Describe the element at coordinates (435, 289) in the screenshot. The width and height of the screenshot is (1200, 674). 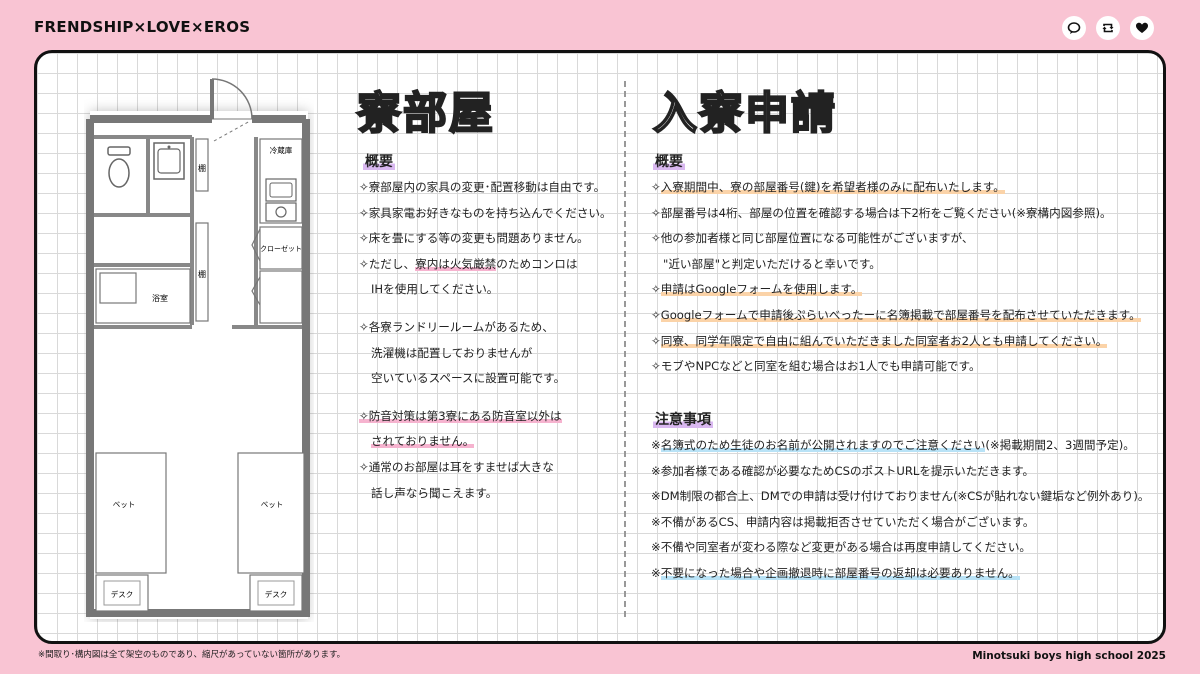
I see `list-item: IHを使用してください。` at that location.